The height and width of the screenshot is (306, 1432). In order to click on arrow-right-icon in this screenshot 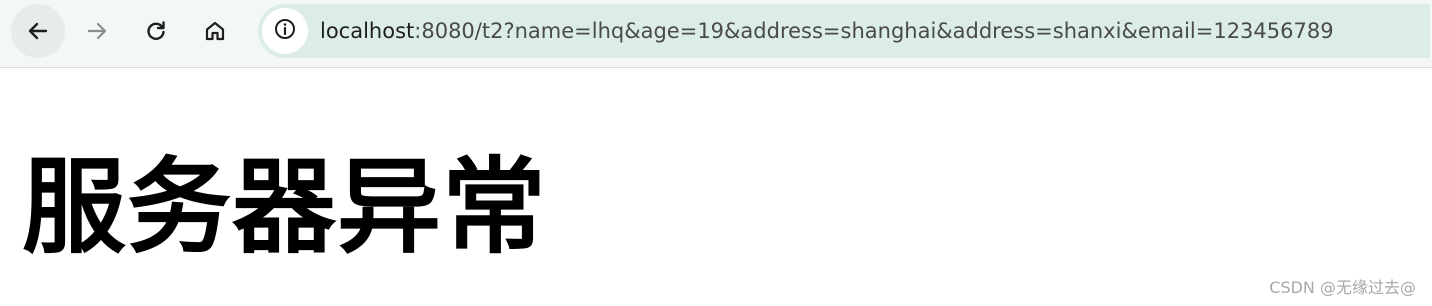, I will do `click(97, 31)`.